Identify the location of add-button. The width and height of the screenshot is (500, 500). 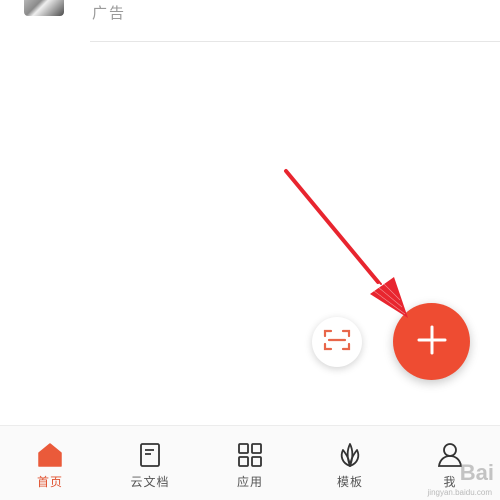
(431, 341).